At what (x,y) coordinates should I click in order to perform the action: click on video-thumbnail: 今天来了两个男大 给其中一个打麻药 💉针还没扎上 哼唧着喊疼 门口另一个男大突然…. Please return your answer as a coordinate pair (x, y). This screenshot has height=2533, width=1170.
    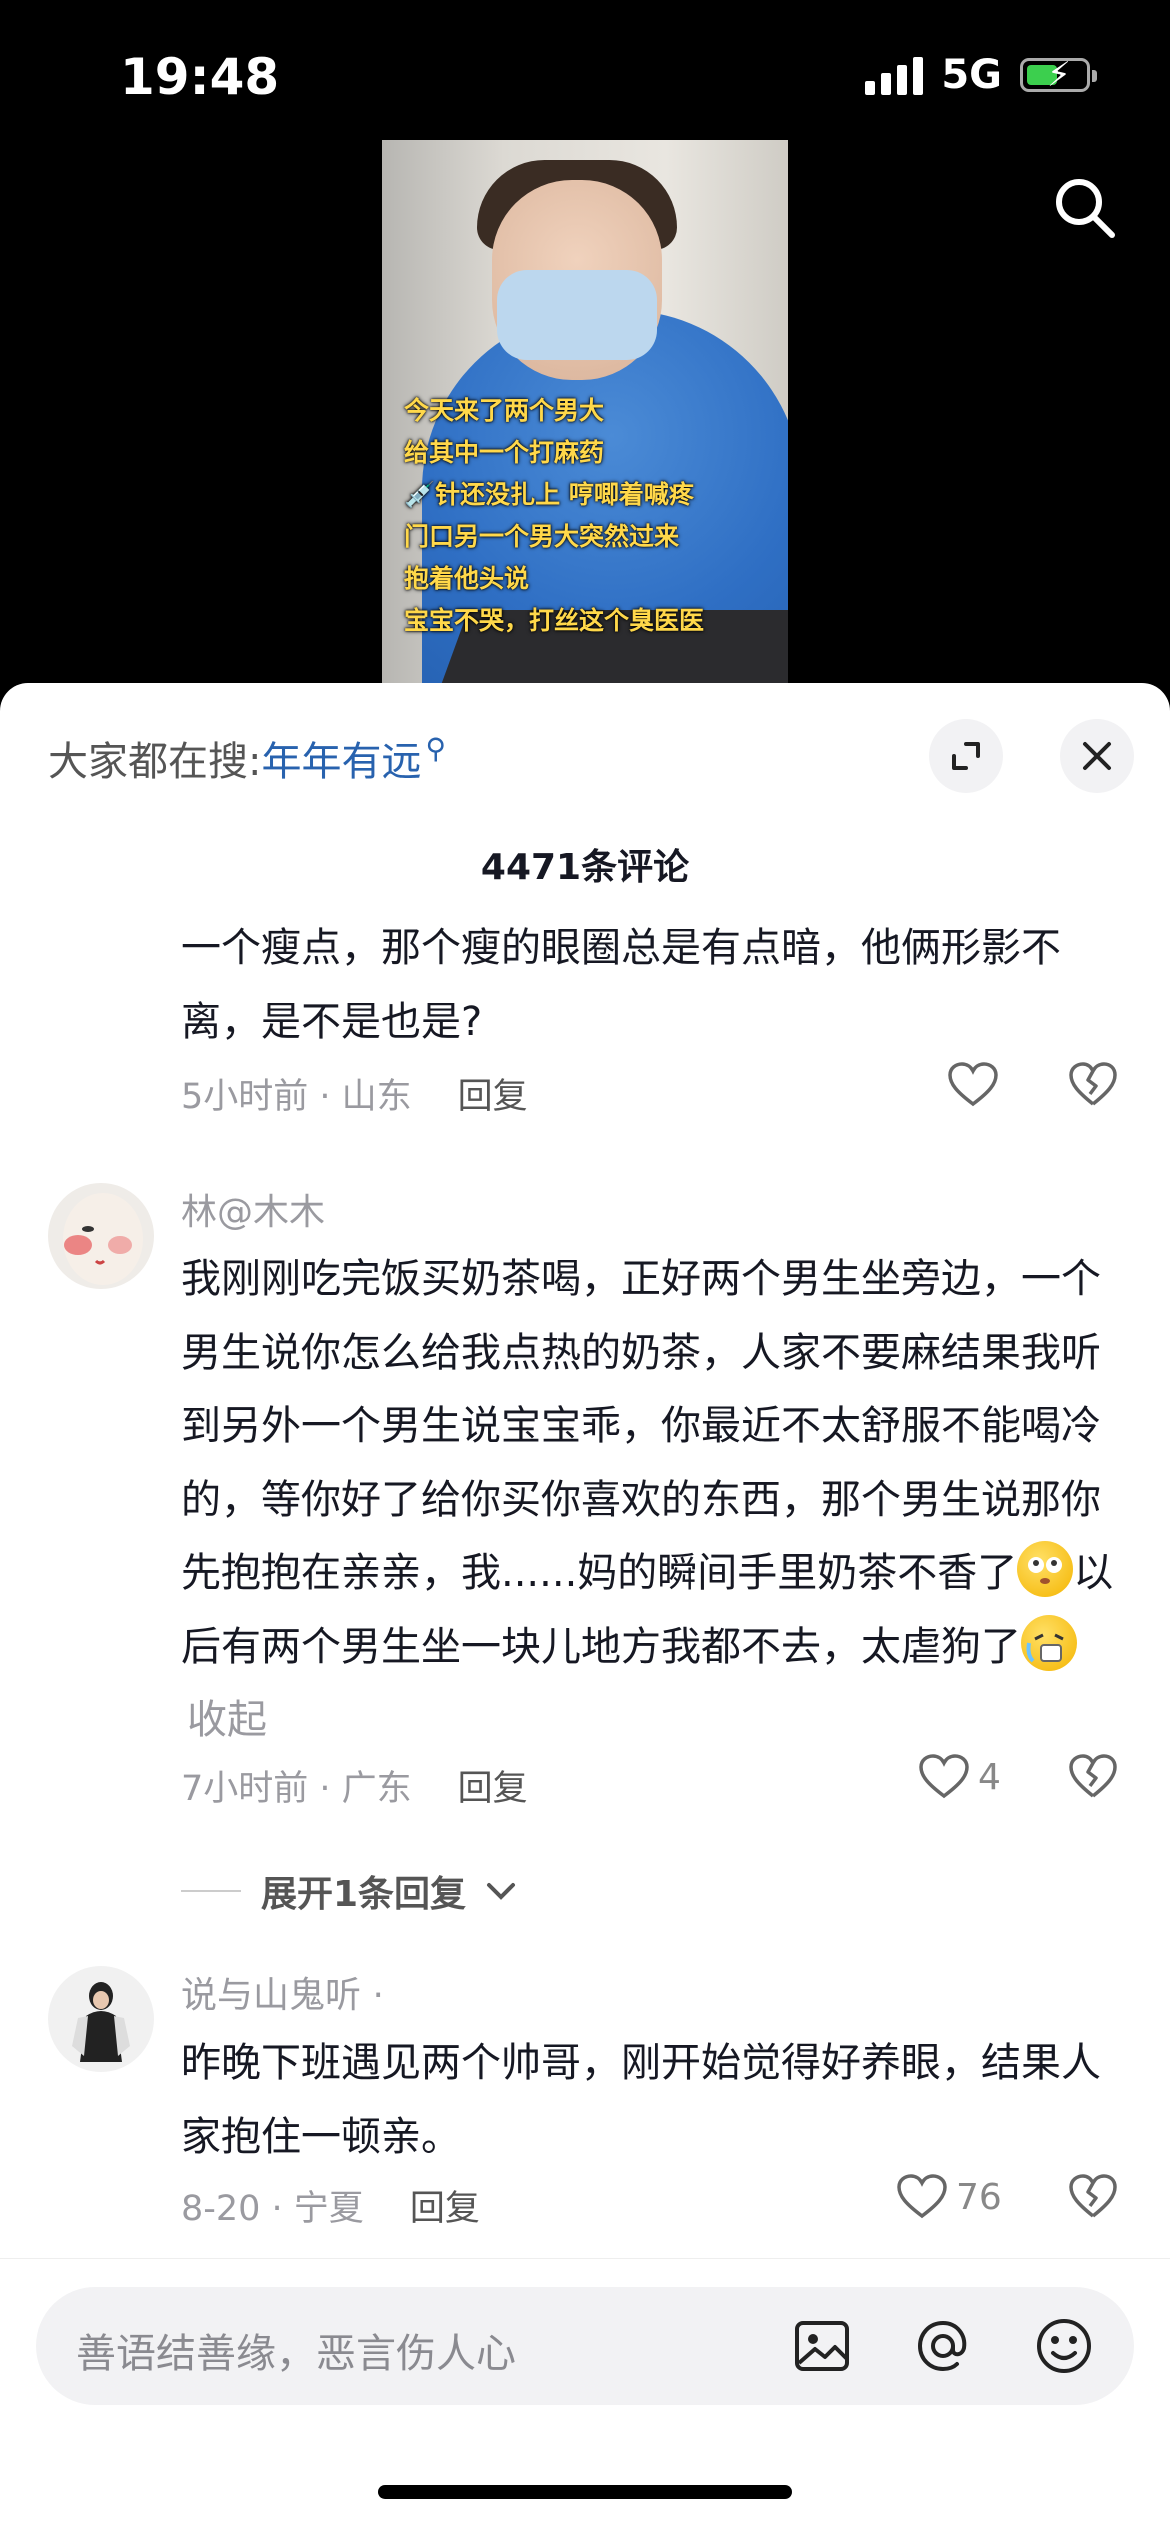
    Looking at the image, I should click on (585, 412).